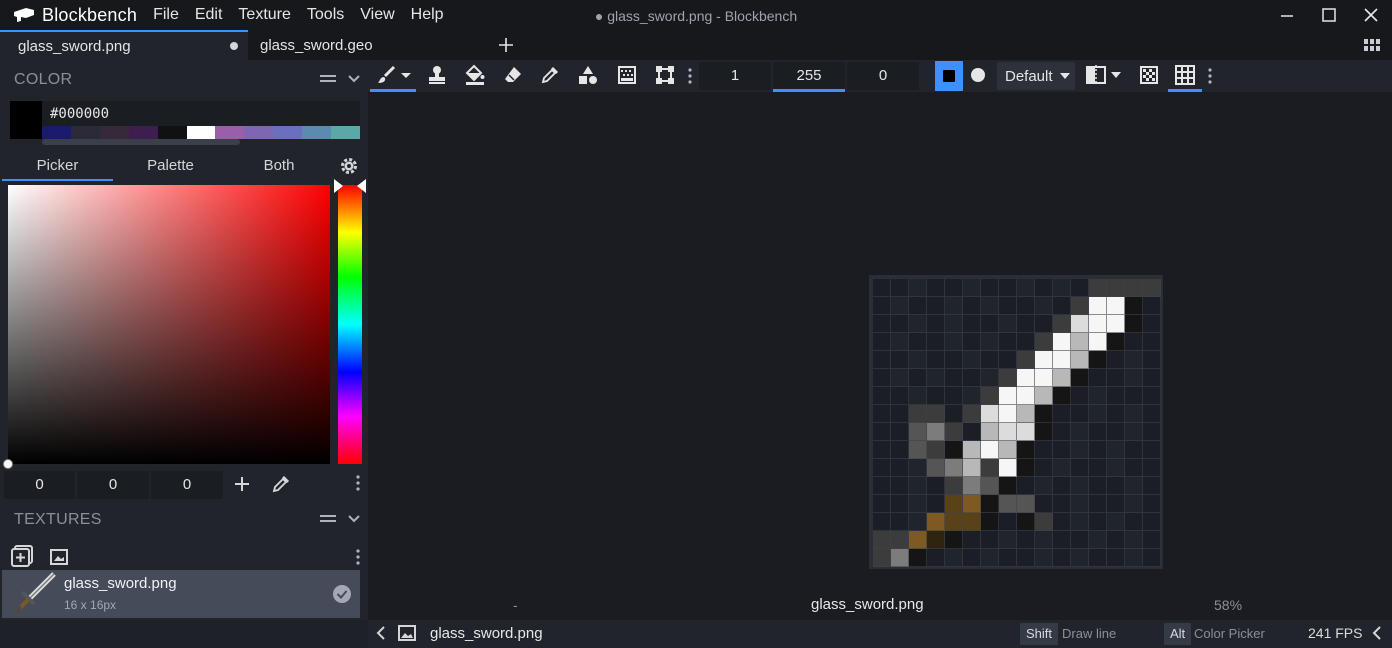  Describe the element at coordinates (1287, 15) in the screenshot. I see `minimize-button` at that location.